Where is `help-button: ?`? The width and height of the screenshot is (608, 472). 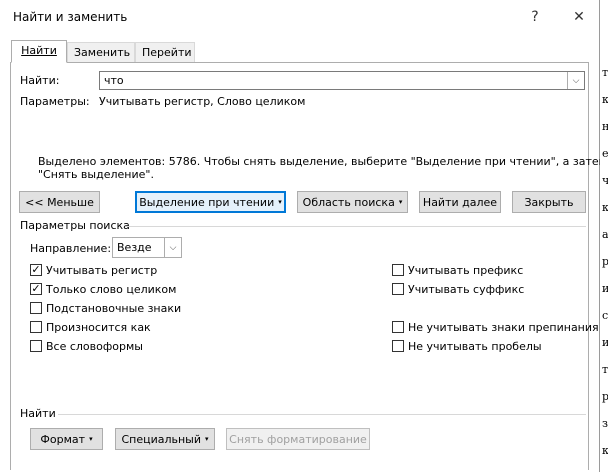
help-button: ? is located at coordinates (535, 17).